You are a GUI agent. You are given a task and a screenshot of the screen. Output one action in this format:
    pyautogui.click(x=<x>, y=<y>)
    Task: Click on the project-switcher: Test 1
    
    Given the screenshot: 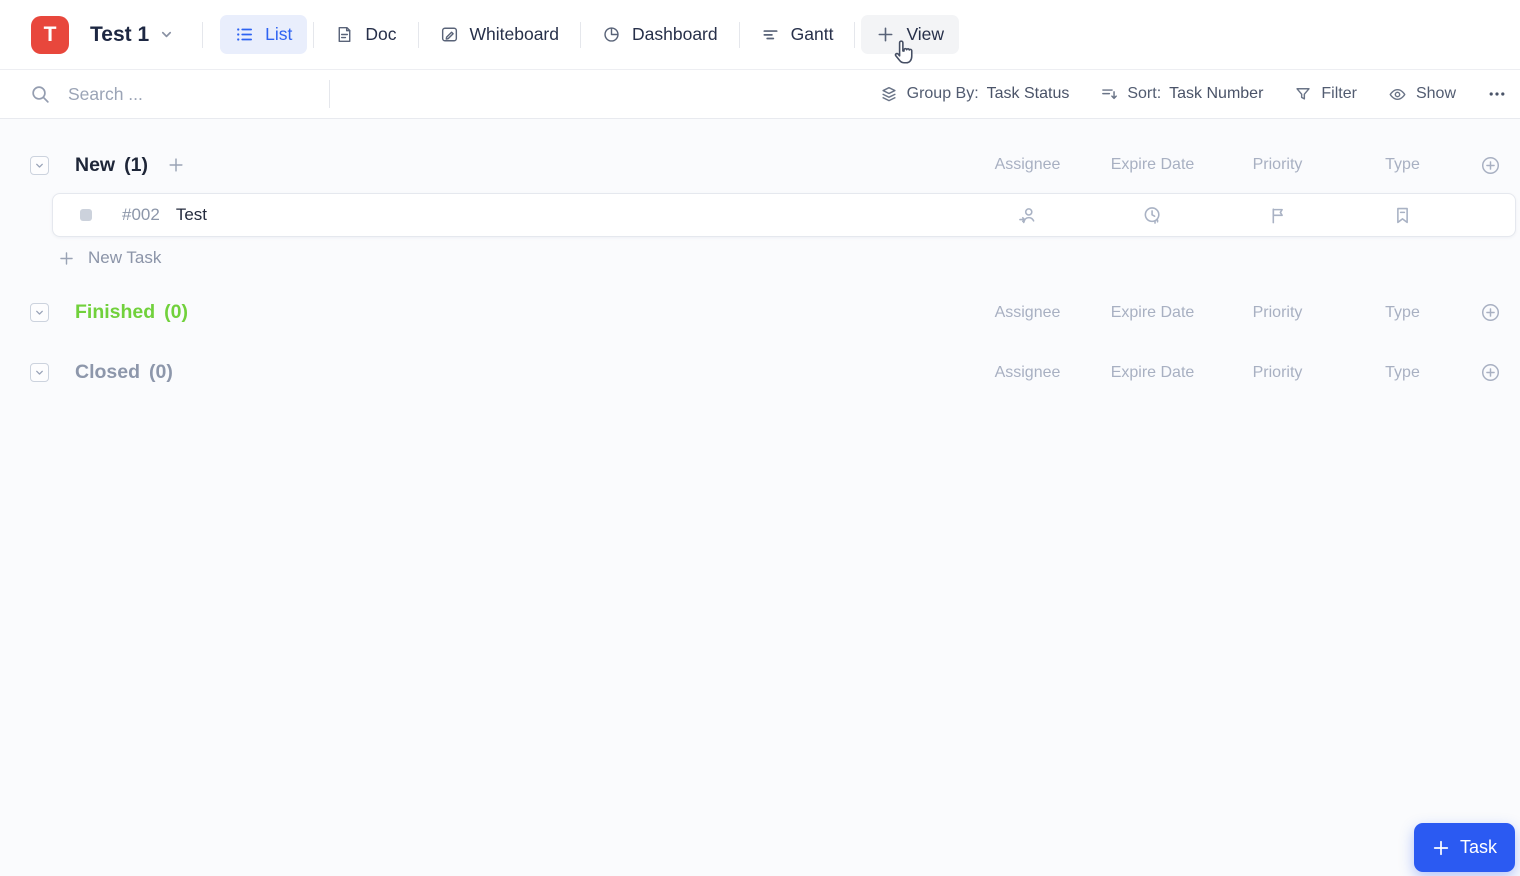 What is the action you would take?
    pyautogui.click(x=131, y=35)
    